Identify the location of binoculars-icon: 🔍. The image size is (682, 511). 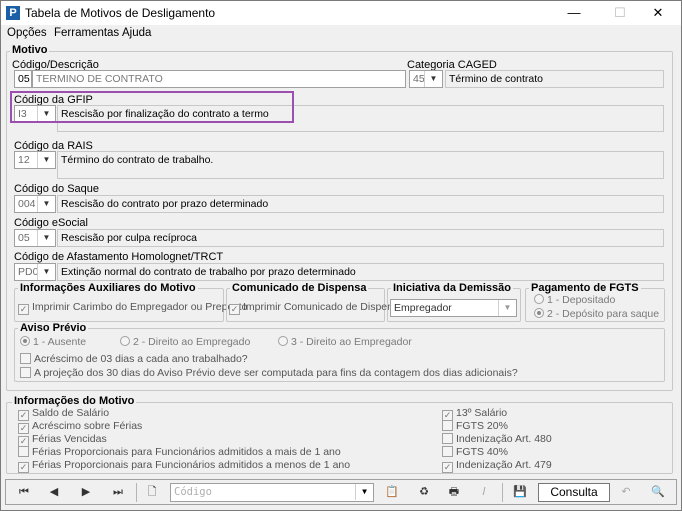
(658, 492).